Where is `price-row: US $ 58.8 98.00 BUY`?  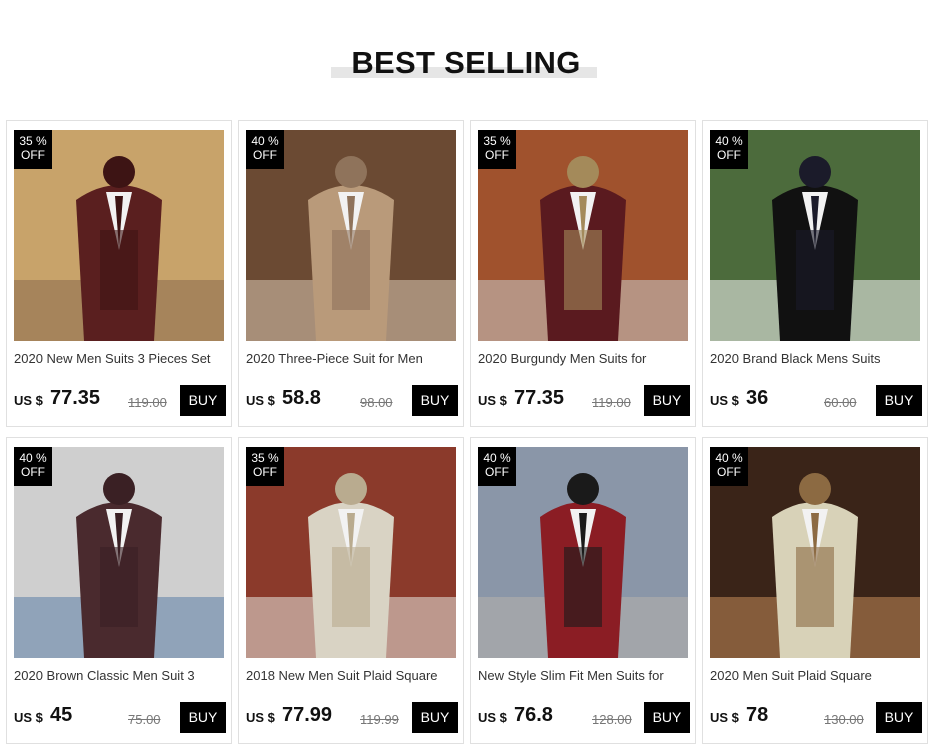 price-row: US $ 58.8 98.00 BUY is located at coordinates (352, 401).